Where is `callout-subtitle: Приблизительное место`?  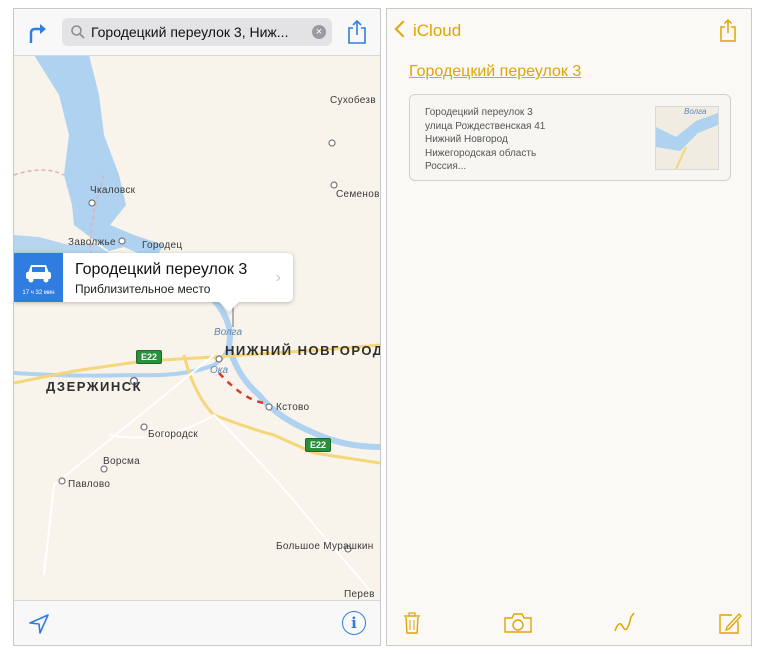 callout-subtitle: Приблизительное место is located at coordinates (143, 289).